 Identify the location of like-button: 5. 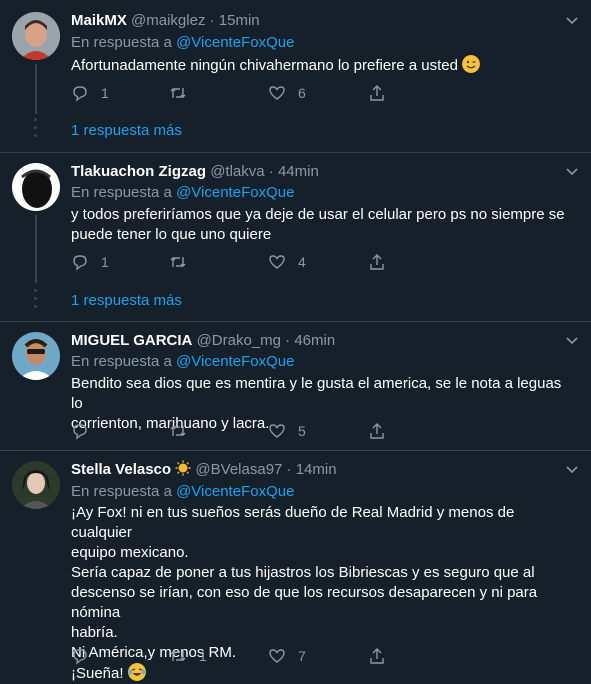
(287, 431).